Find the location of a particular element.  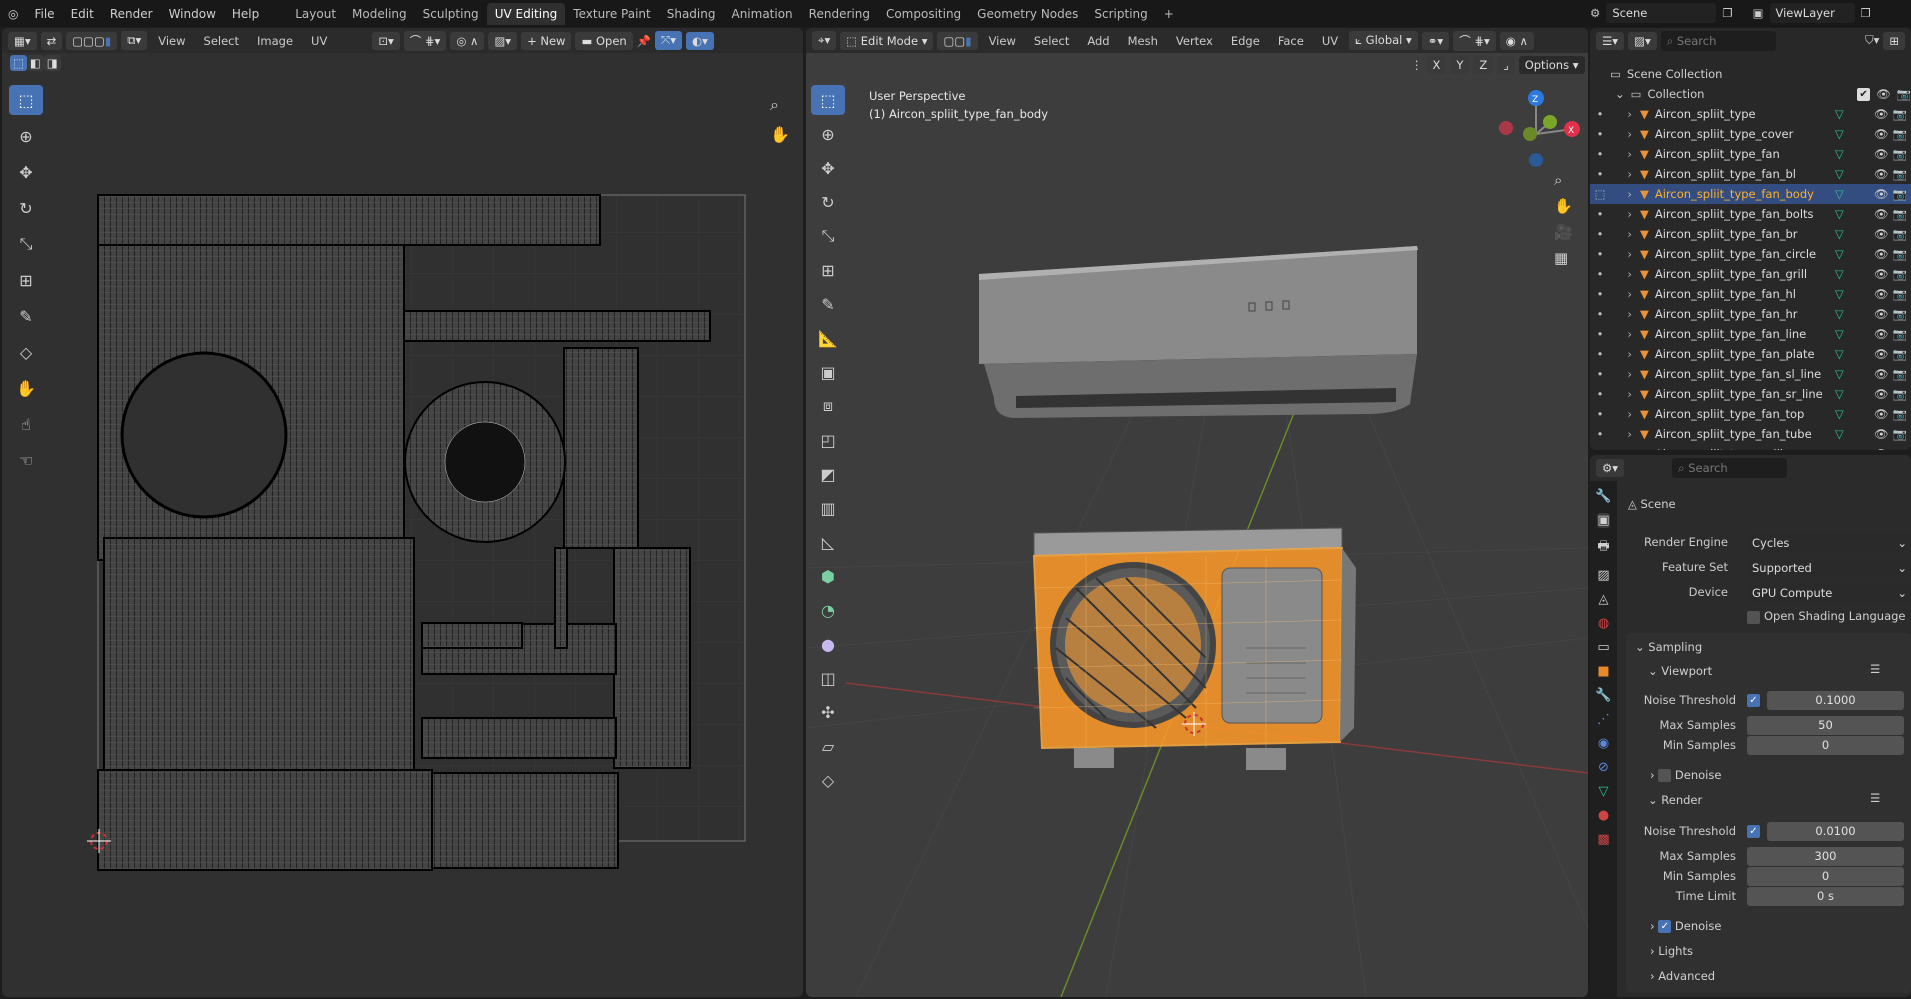

new-collection-icon: ⊞ is located at coordinates (1894, 40).